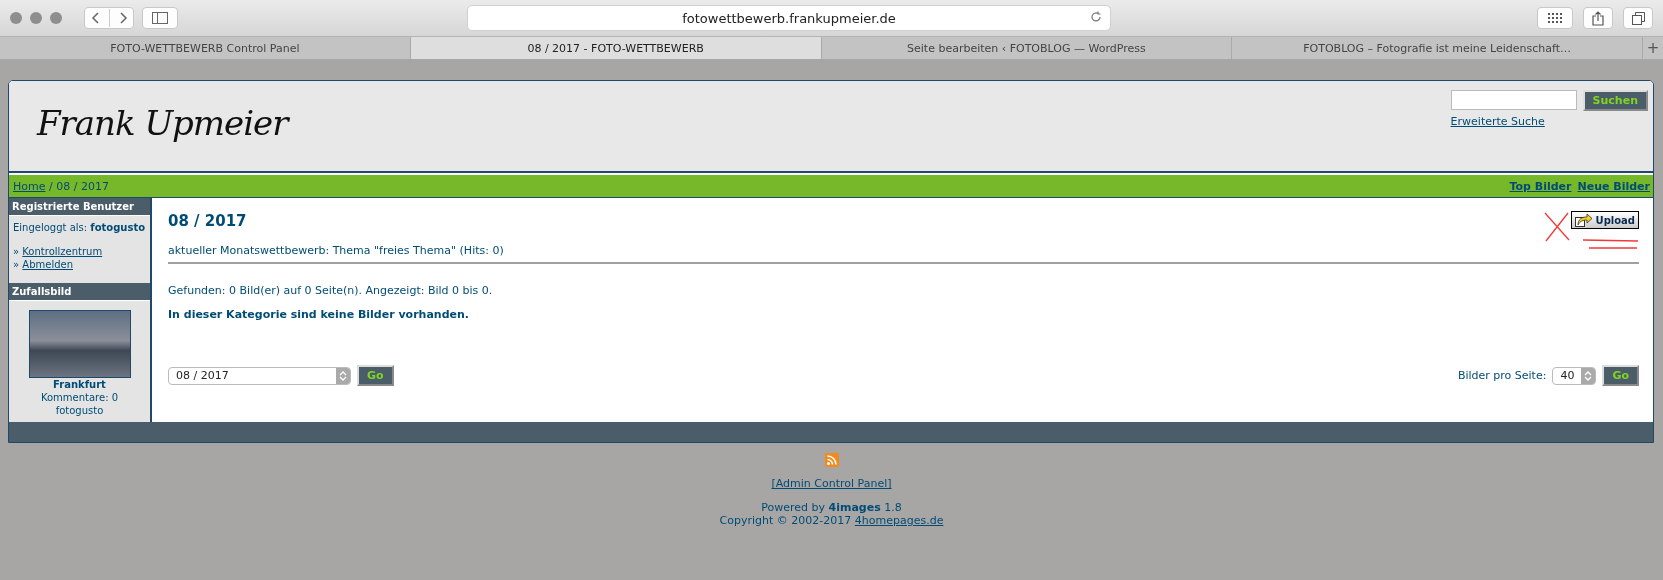  What do you see at coordinates (122, 18) in the screenshot?
I see `forward-icon` at bounding box center [122, 18].